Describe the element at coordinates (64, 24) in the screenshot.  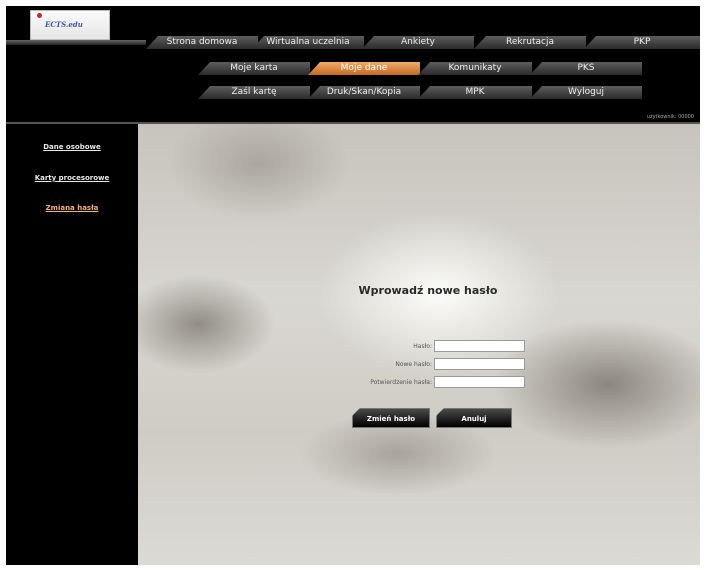
I see `logo-text: ECTS.edu` at that location.